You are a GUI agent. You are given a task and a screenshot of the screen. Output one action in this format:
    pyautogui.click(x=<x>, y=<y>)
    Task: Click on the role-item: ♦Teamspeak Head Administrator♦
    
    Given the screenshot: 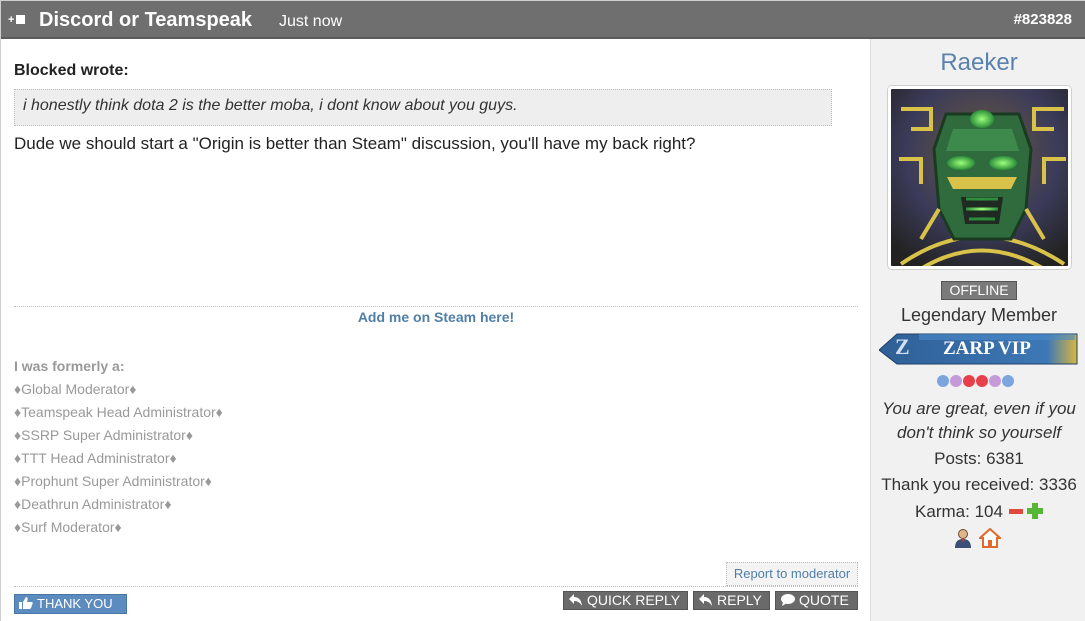 What is the action you would take?
    pyautogui.click(x=118, y=412)
    